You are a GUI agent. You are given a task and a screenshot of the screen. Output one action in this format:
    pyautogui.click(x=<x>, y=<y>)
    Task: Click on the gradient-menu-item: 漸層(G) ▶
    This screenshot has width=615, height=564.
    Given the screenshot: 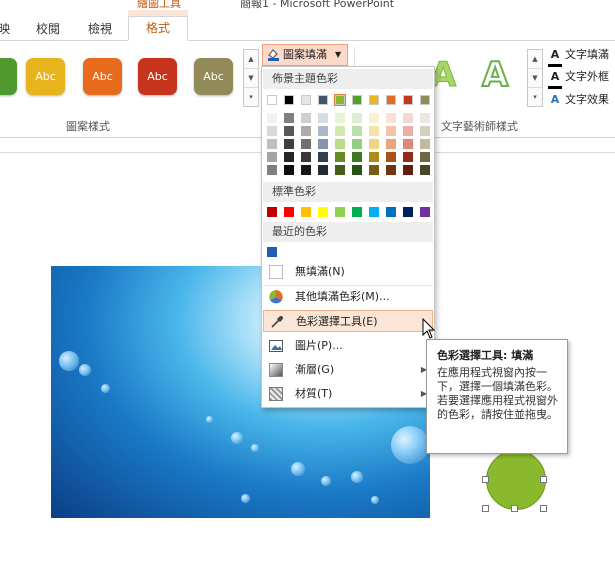 What is the action you would take?
    pyautogui.click(x=348, y=370)
    